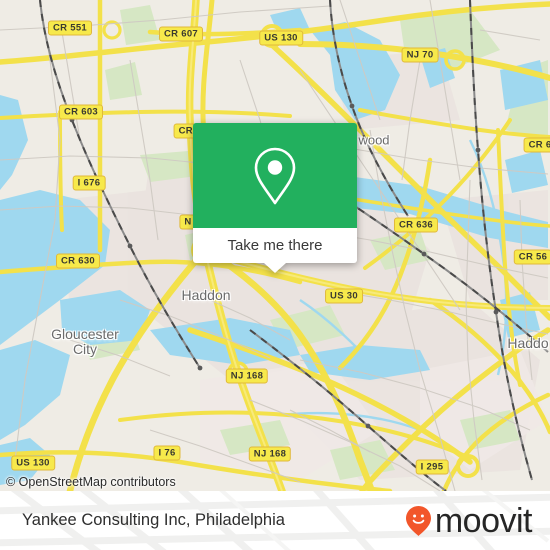  I want to click on location-pin-icon, so click(275, 175).